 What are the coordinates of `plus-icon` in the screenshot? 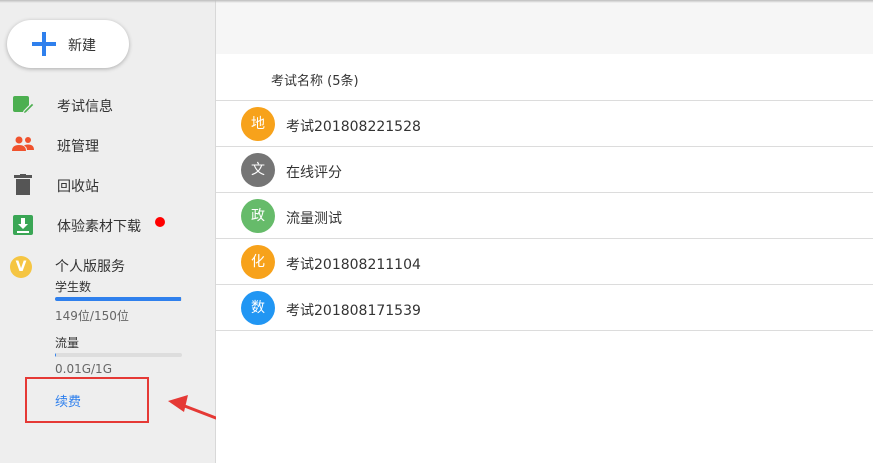 It's located at (44, 44).